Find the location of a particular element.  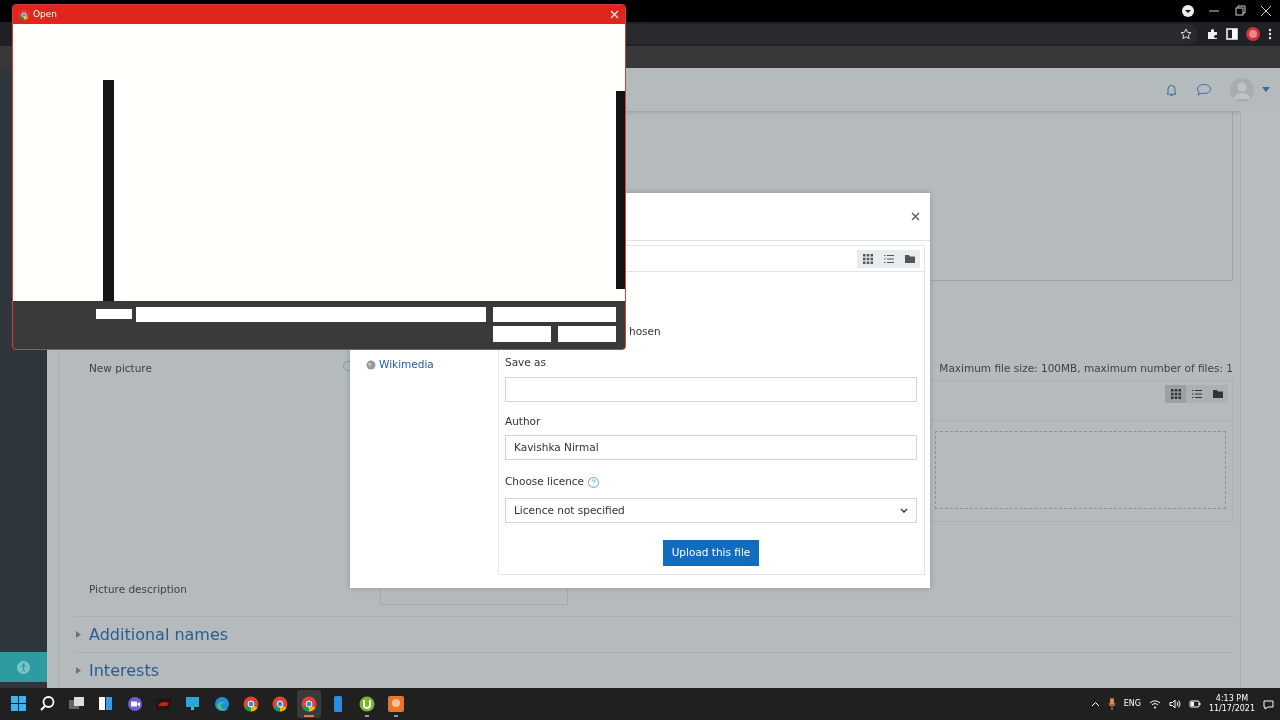

accessibility-icon is located at coordinates (23, 667).